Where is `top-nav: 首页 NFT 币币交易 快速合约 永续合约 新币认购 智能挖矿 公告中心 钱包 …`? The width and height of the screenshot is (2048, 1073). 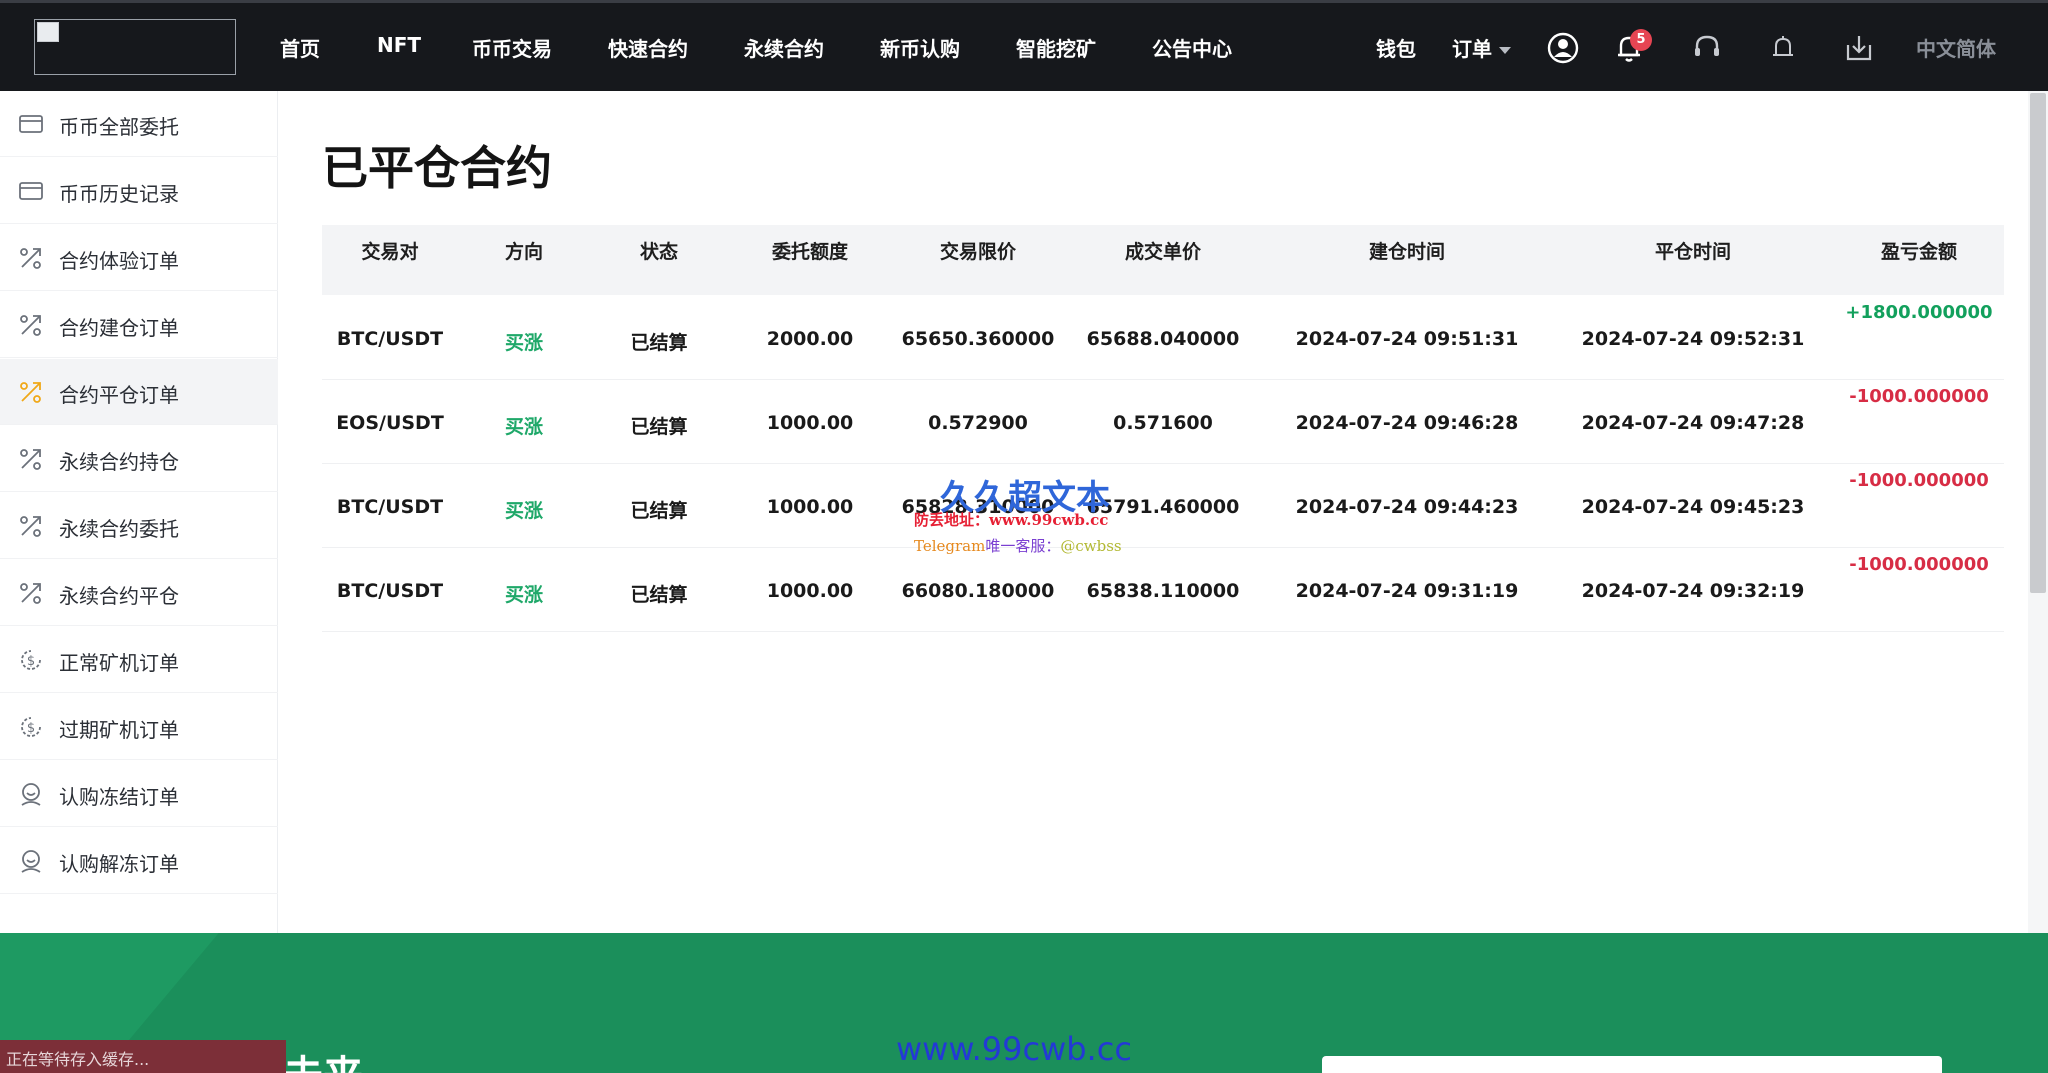
top-nav: 首页 NFT 币币交易 快速合约 永续合约 新币认购 智能挖矿 公告中心 钱包 … is located at coordinates (1024, 45).